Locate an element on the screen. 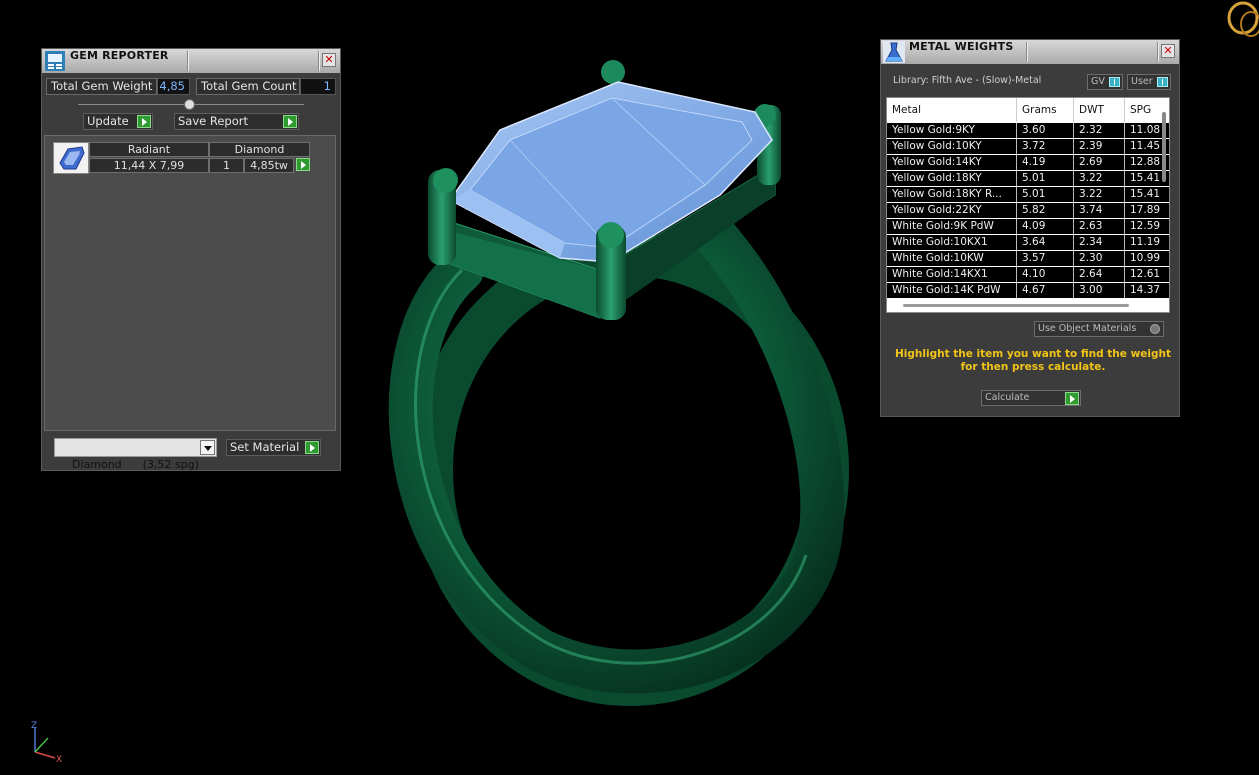  spg-cell: 10.99 is located at coordinates (1147, 258).